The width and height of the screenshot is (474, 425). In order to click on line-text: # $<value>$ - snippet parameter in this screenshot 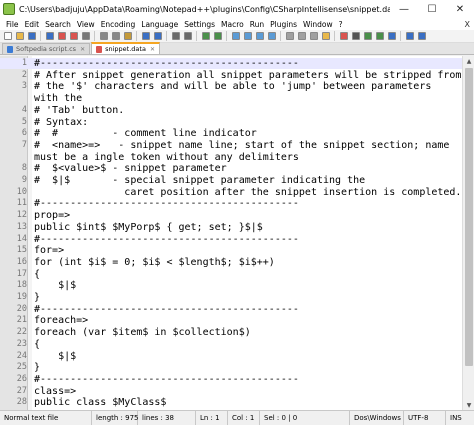, I will do `click(130, 169)`.